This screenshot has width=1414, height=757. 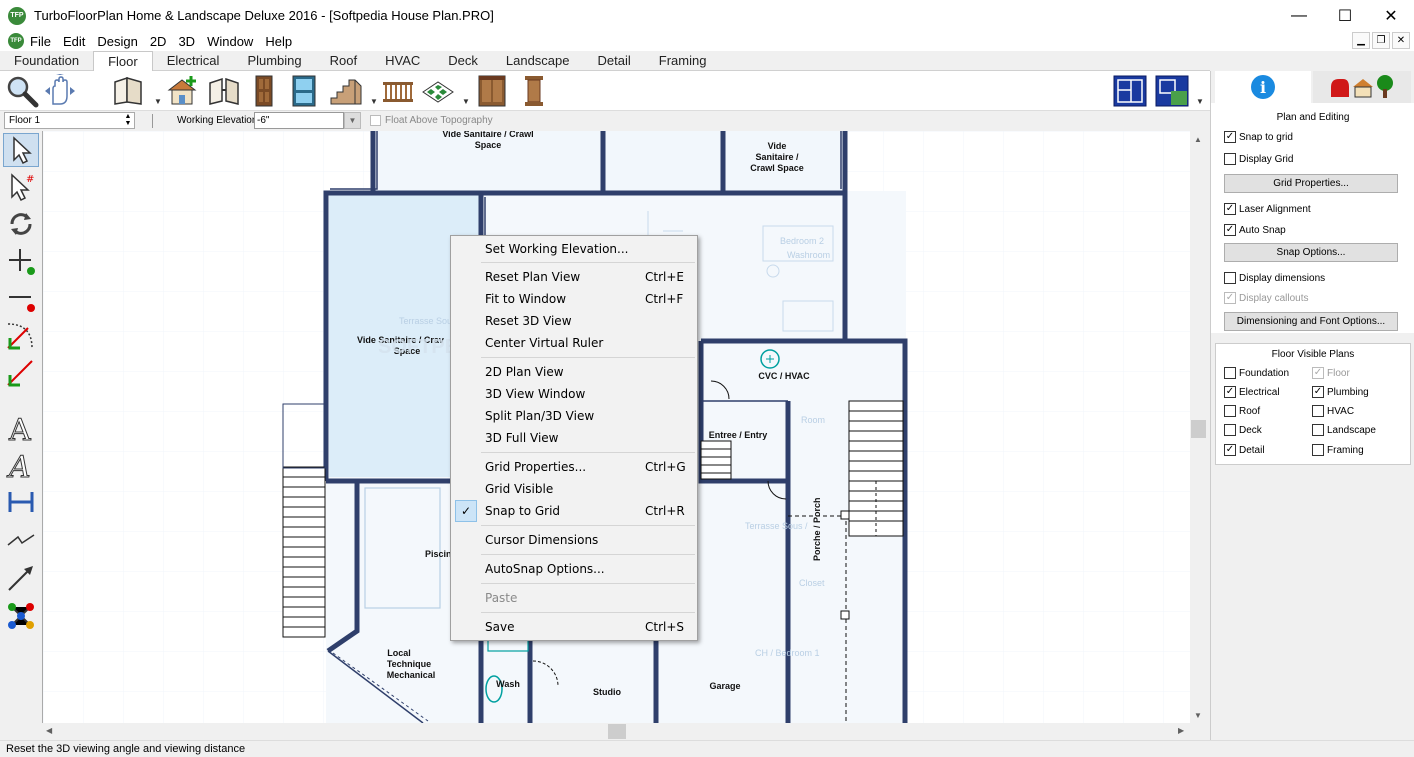 What do you see at coordinates (1340, 392) in the screenshot?
I see `visible-plumbing-row: ✓ Plumbing` at bounding box center [1340, 392].